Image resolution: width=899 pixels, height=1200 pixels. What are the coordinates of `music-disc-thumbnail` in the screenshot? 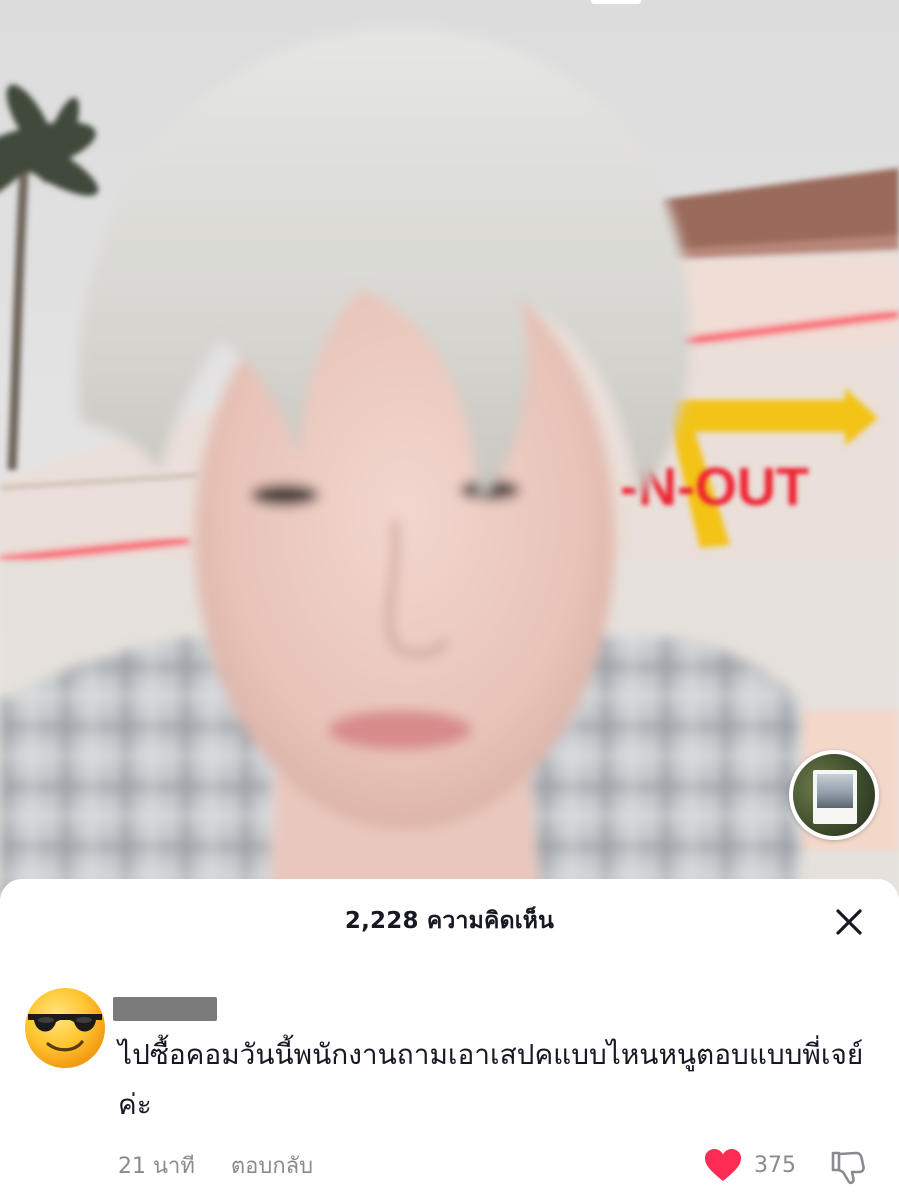 It's located at (834, 795).